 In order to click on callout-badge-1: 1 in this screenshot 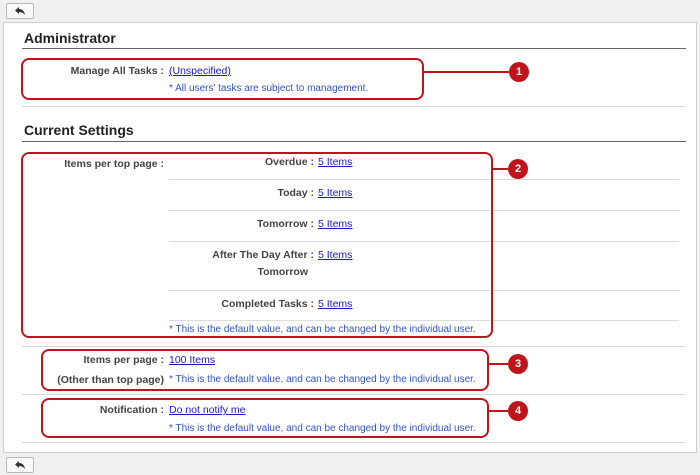, I will do `click(519, 72)`.